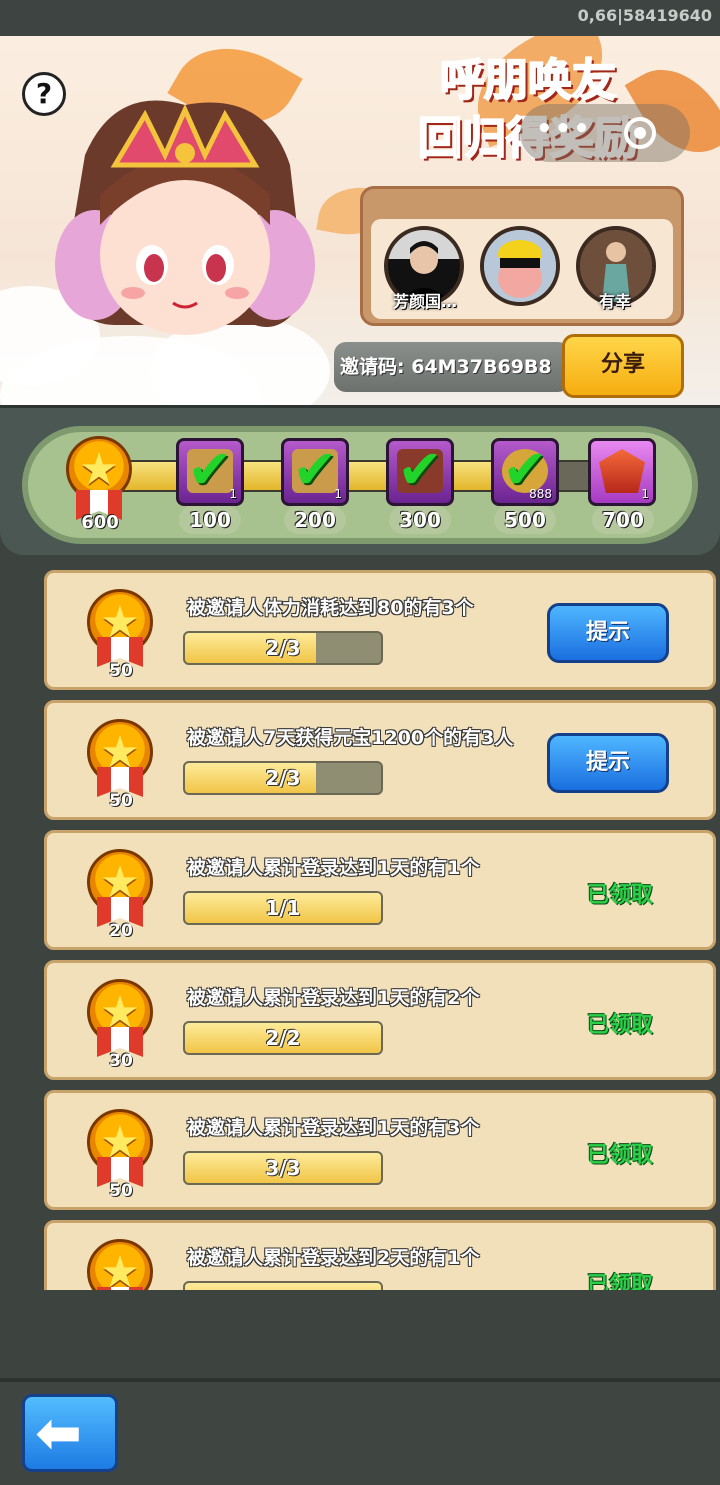  Describe the element at coordinates (185, 217) in the screenshot. I see `hero-character-portrait` at that location.